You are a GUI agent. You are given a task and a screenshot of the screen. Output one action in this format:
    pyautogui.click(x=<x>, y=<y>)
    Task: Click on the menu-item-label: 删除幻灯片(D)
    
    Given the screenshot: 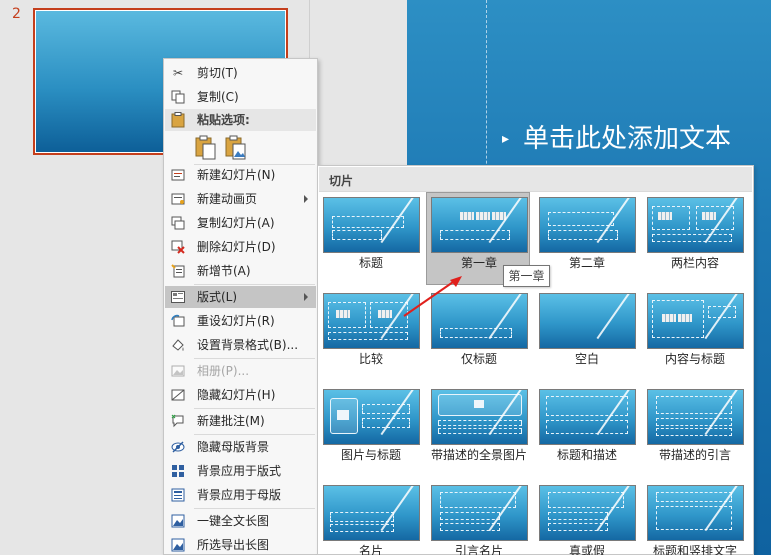 What is the action you would take?
    pyautogui.click(x=236, y=247)
    